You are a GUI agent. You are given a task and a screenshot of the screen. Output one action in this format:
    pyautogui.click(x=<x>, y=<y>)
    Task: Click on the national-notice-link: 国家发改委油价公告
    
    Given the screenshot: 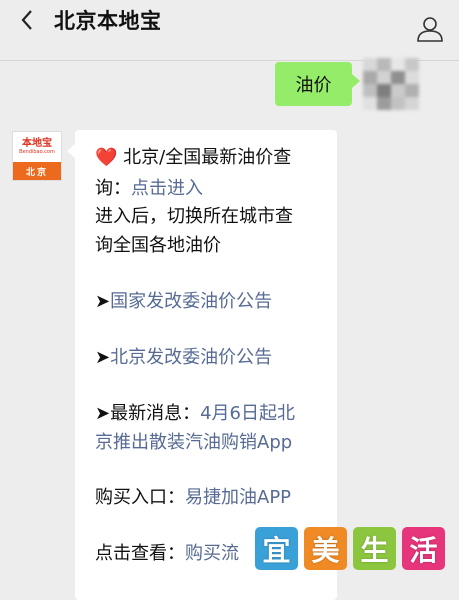 What is the action you would take?
    pyautogui.click(x=191, y=301)
    